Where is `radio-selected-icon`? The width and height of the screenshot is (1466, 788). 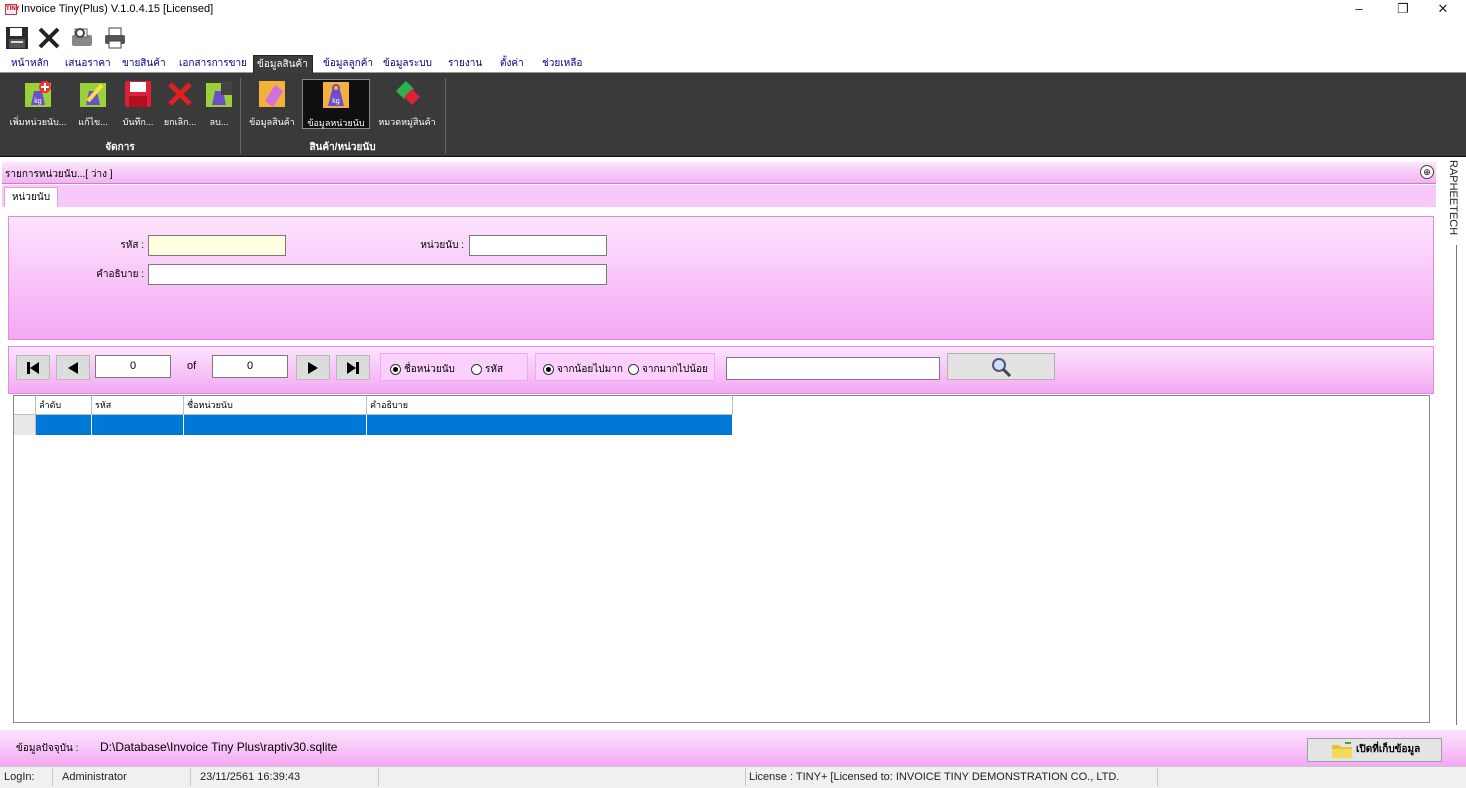 radio-selected-icon is located at coordinates (548, 369).